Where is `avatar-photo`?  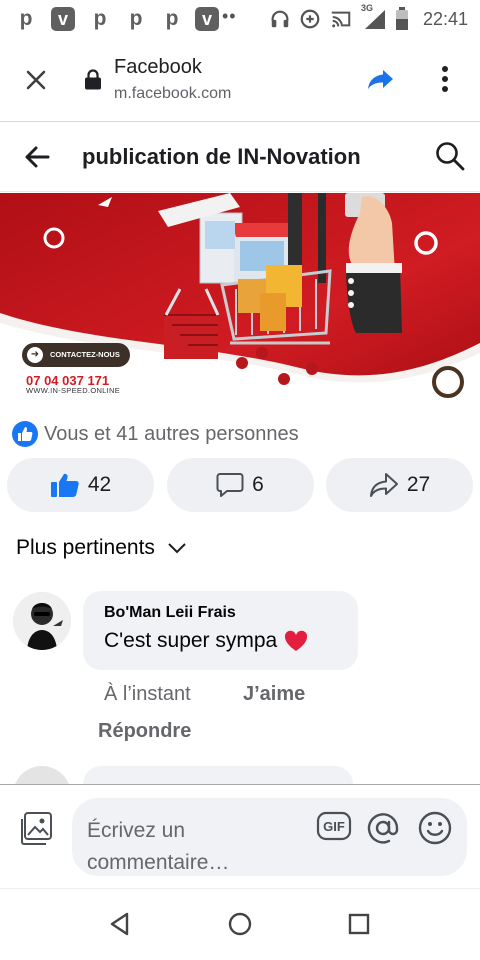
avatar-photo is located at coordinates (42, 621).